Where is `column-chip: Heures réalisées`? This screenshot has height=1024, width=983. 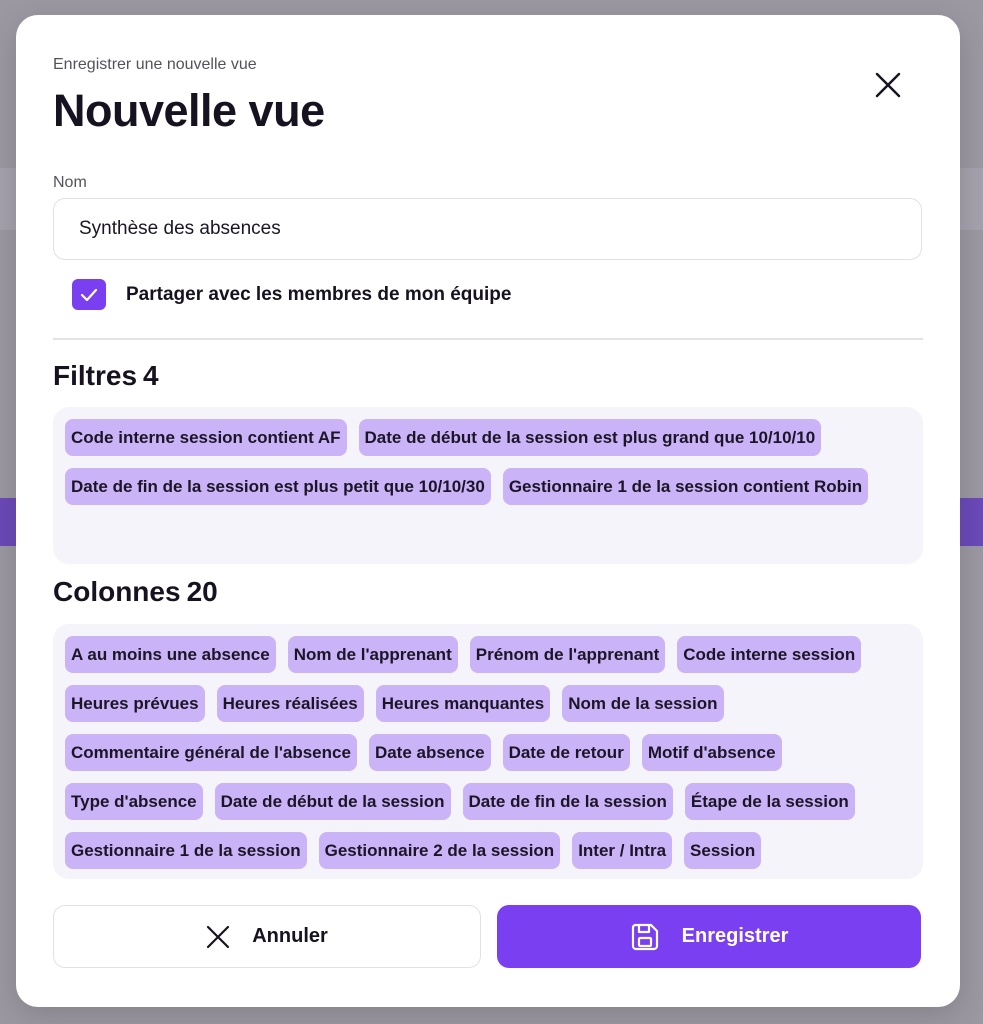 column-chip: Heures réalisées is located at coordinates (290, 703).